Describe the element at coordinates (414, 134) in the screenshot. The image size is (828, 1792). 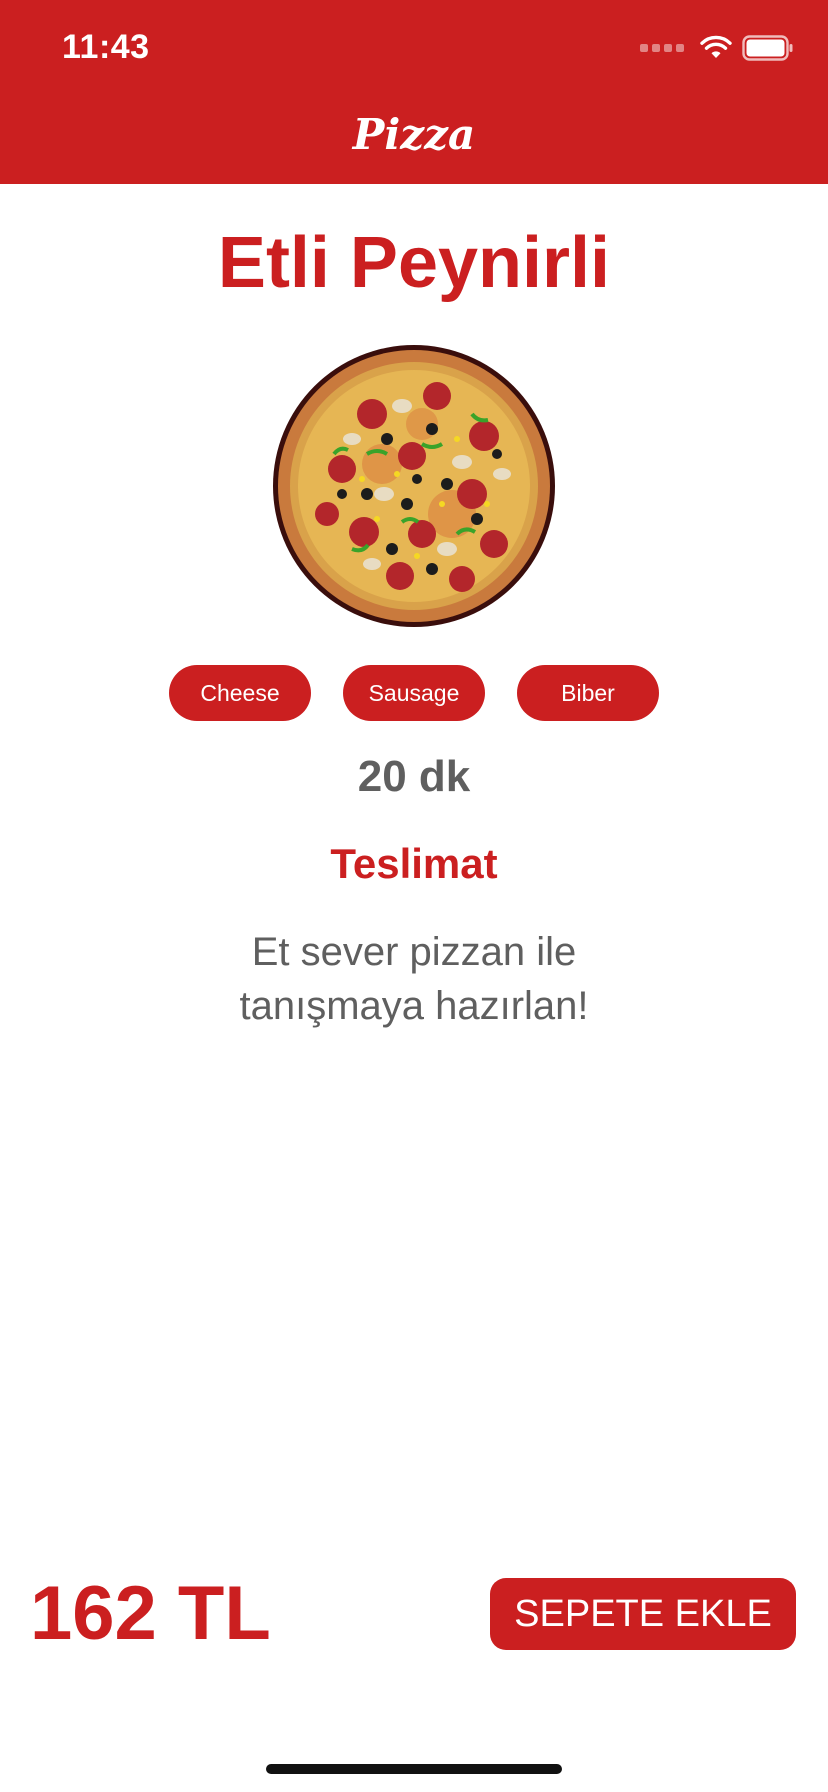
I see `nav-title: Pizza` at that location.